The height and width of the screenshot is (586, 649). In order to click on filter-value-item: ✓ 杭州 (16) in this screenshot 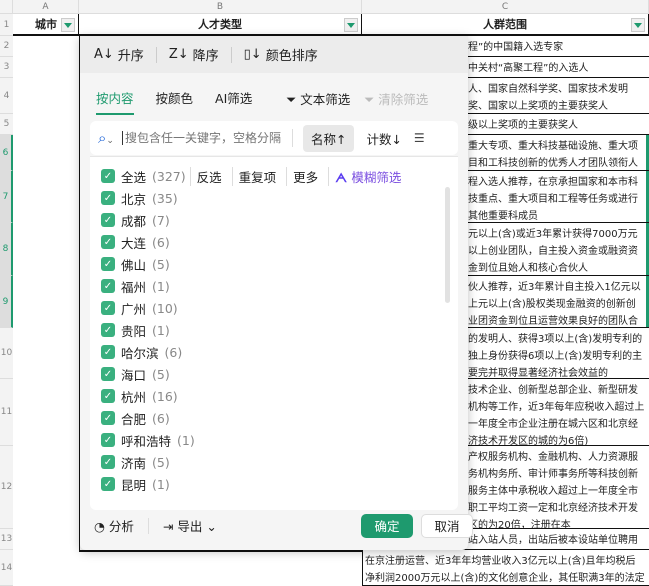, I will do `click(139, 396)`.